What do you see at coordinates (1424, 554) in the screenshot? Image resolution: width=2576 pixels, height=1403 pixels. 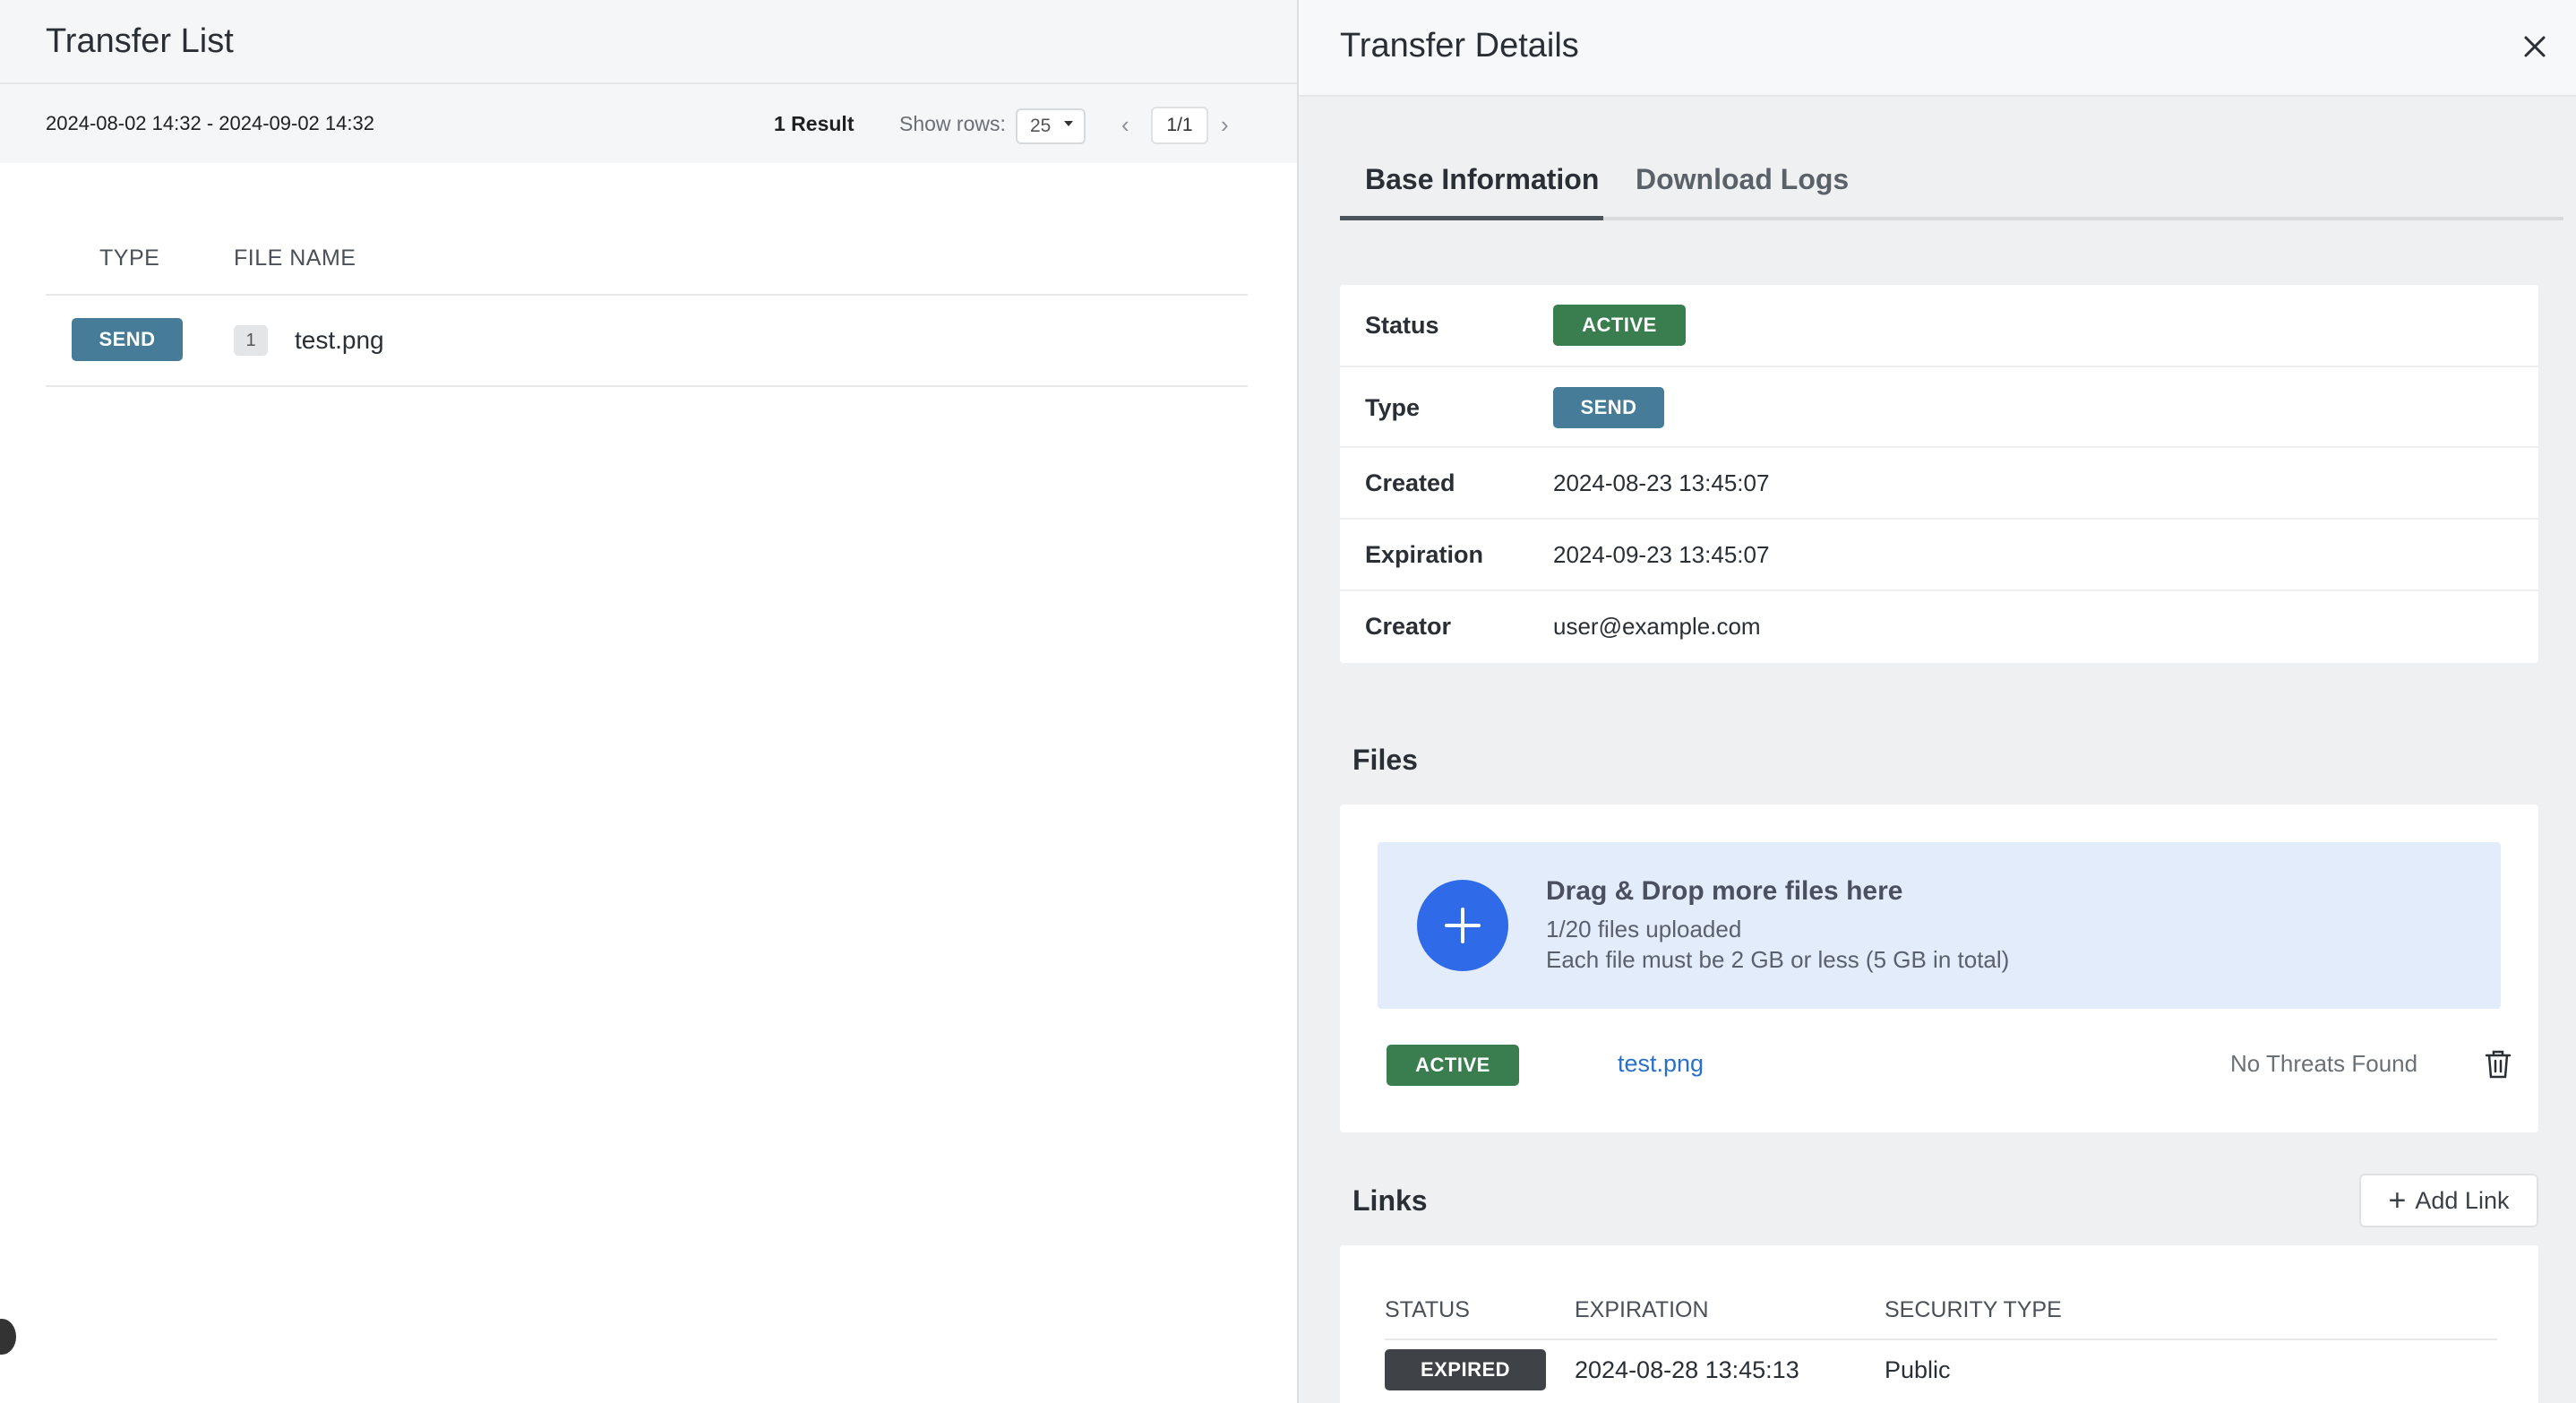 I see `expiration-label: Expiration` at bounding box center [1424, 554].